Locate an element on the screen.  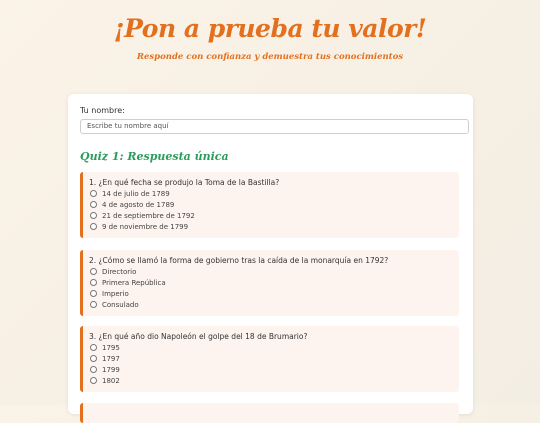
answer-option: 1795 is located at coordinates (105, 347).